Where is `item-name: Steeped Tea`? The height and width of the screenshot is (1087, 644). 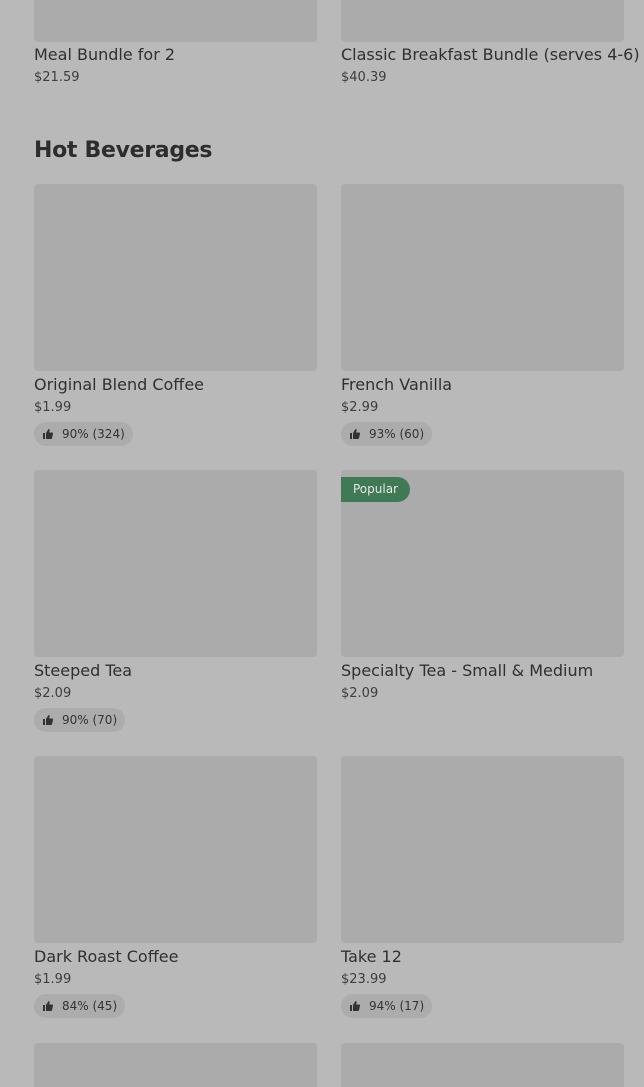 item-name: Steeped Tea is located at coordinates (83, 671).